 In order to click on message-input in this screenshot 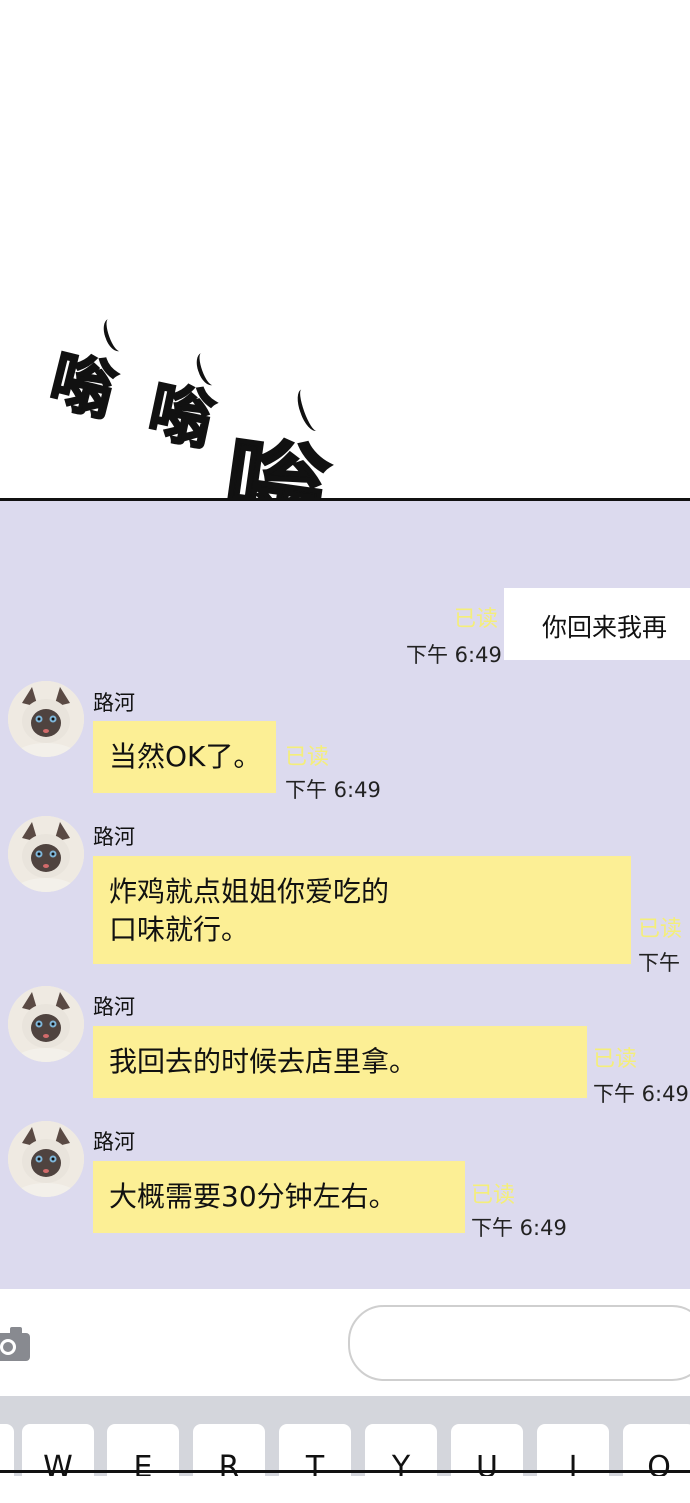, I will do `click(519, 1343)`.